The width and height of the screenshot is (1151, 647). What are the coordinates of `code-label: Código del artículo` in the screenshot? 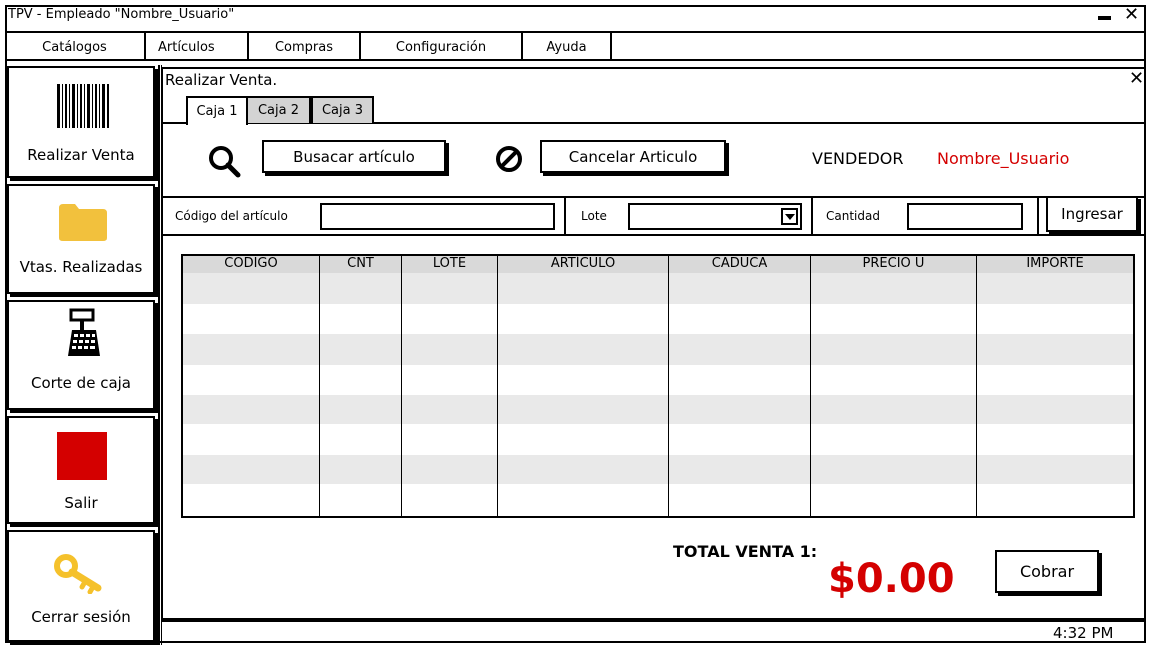 It's located at (231, 216).